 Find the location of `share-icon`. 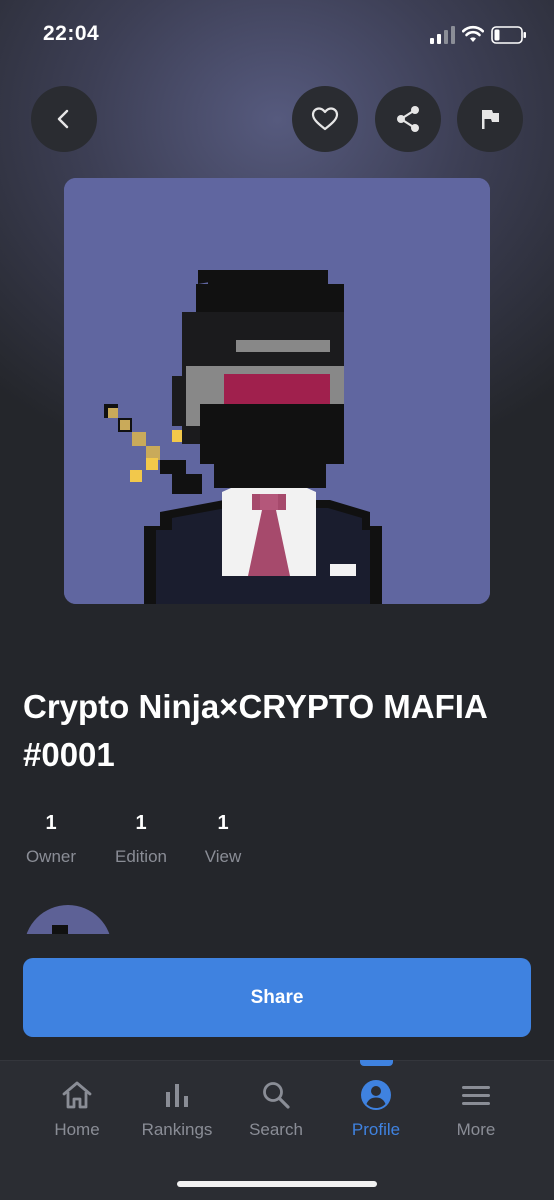

share-icon is located at coordinates (408, 119).